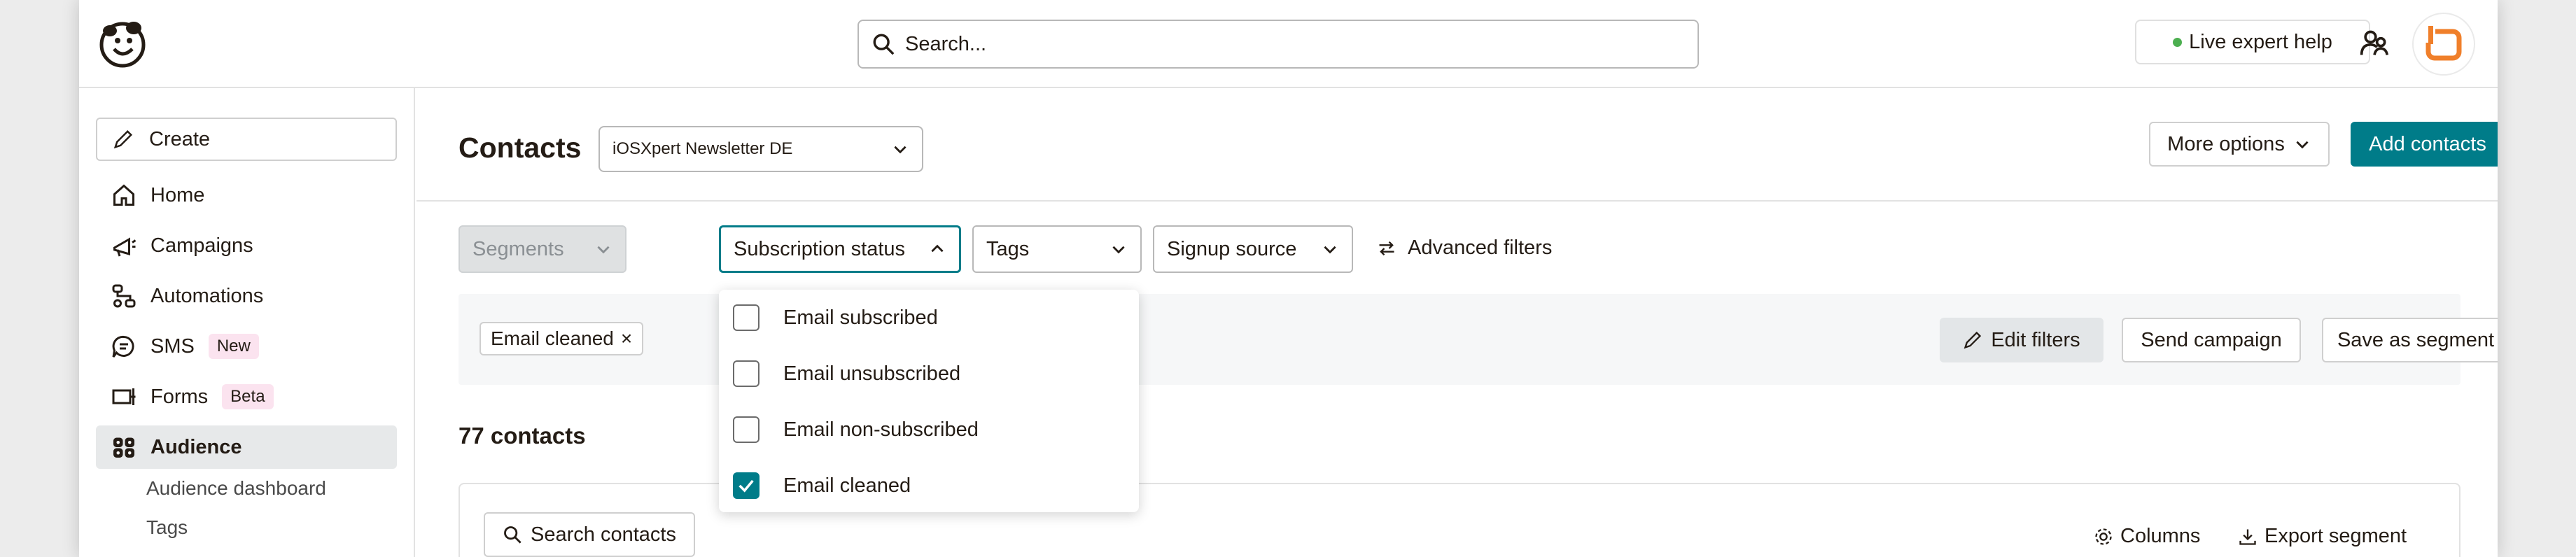 The image size is (2576, 557). I want to click on segments-filter: Segments, so click(542, 249).